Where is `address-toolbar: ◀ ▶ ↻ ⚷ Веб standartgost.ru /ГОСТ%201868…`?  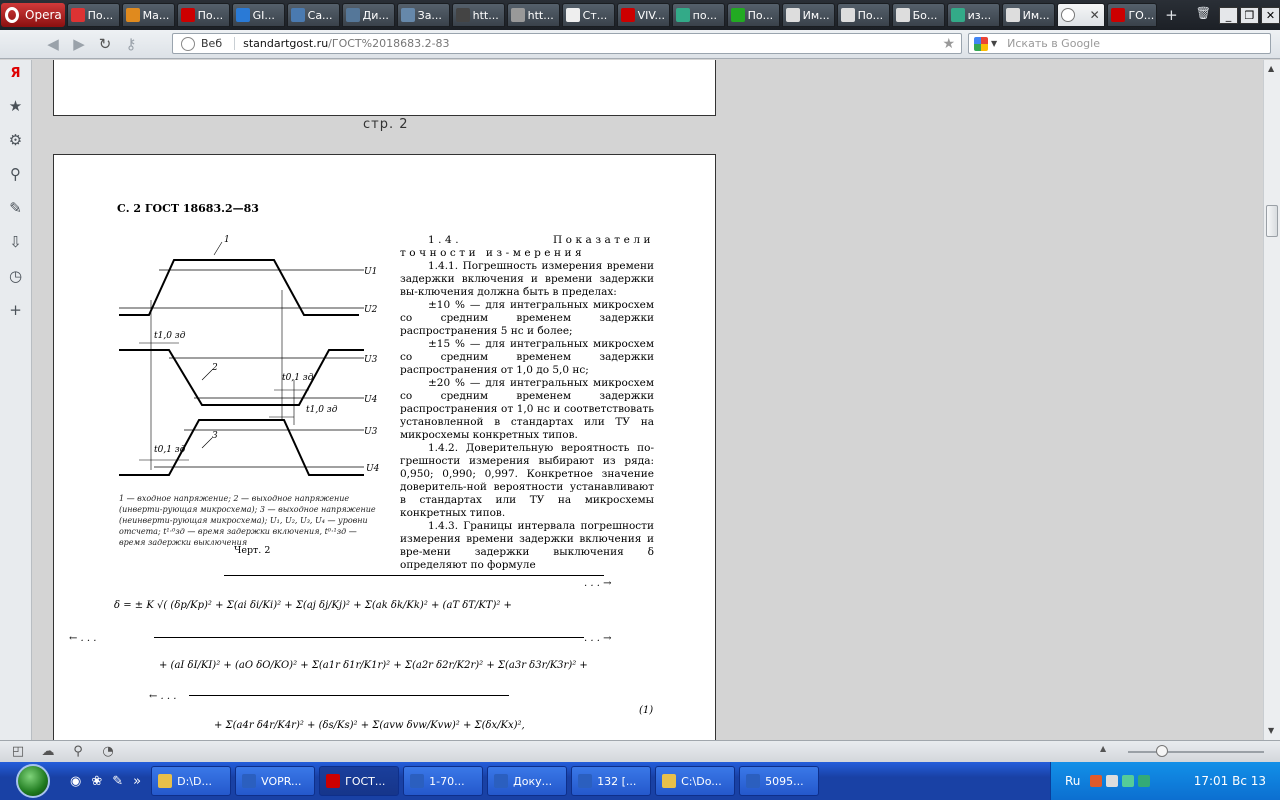 address-toolbar: ◀ ▶ ↻ ⚷ Веб standartgost.ru /ГОСТ%201868… is located at coordinates (640, 44).